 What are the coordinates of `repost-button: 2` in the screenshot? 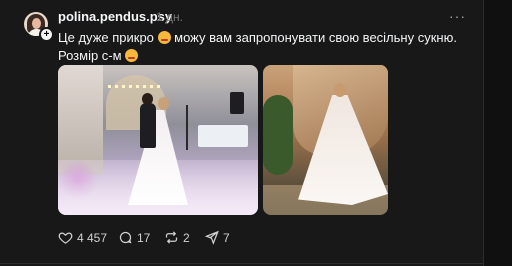 It's located at (177, 237).